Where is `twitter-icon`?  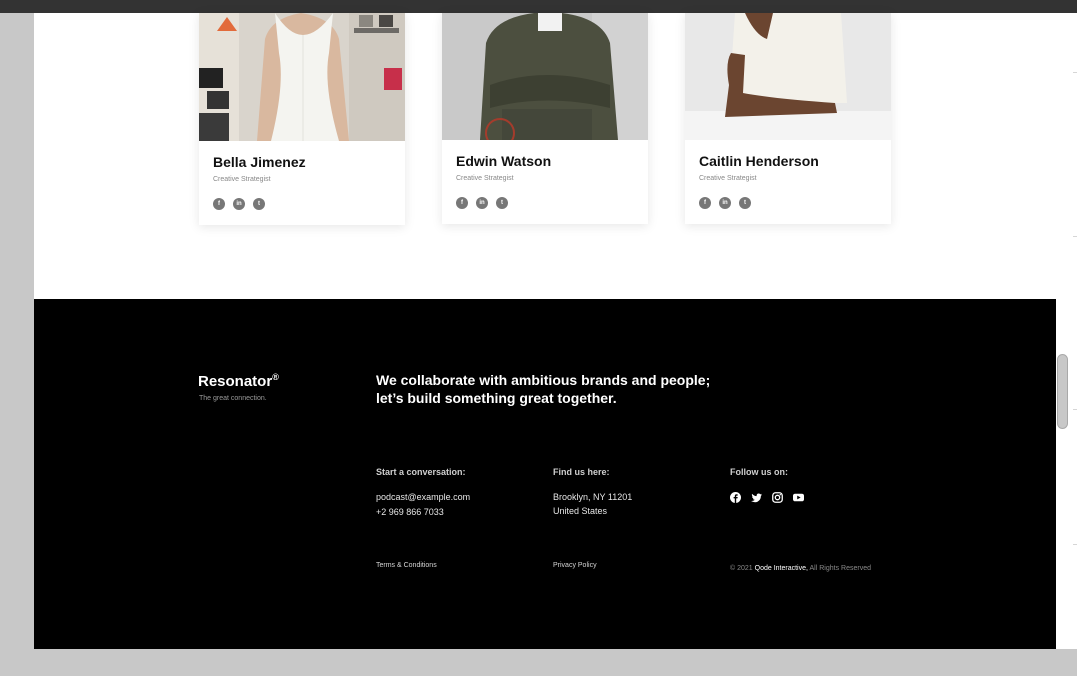 twitter-icon is located at coordinates (756, 497).